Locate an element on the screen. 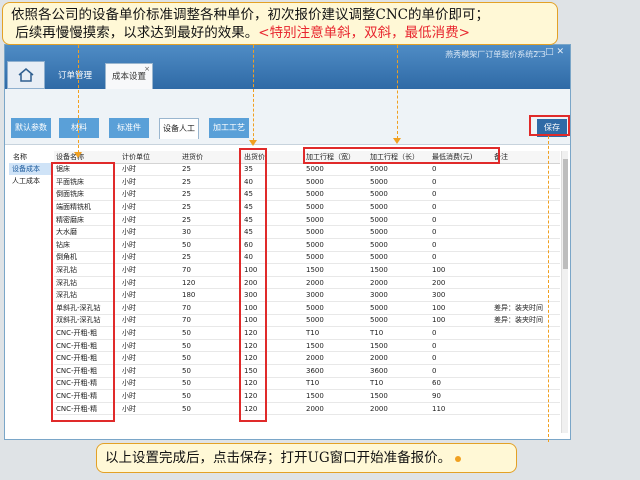  tab-equipment-labor: 设备人工 is located at coordinates (179, 128).